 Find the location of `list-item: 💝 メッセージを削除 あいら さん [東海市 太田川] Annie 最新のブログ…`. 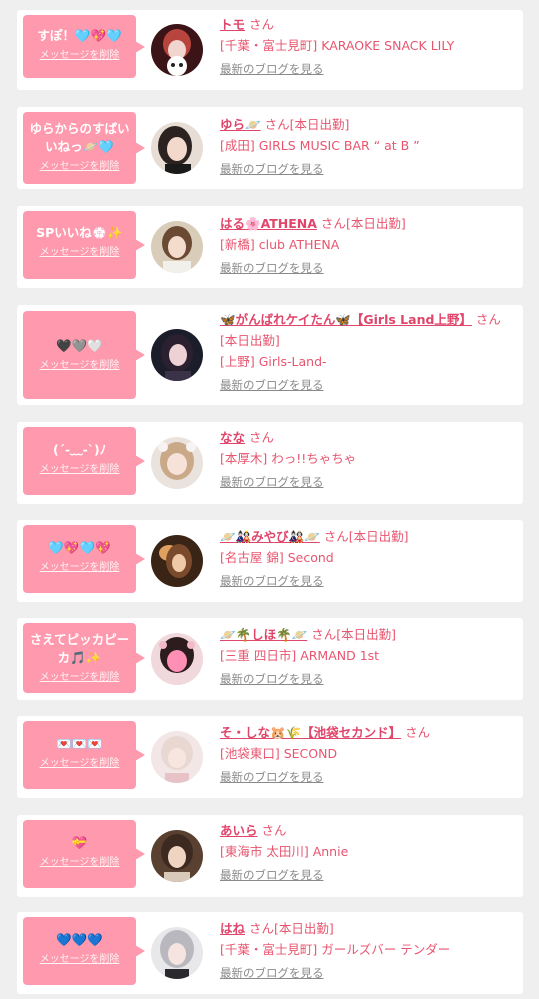

list-item: 💝 メッセージを削除 あいら さん [東海市 太田川] Annie 最新のブログ… is located at coordinates (270, 856).